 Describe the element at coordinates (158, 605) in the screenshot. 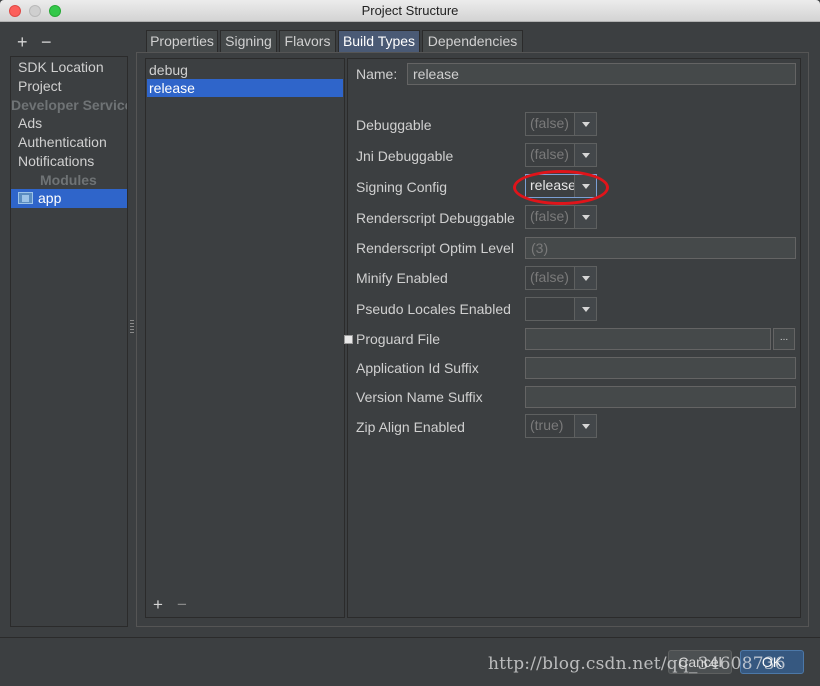

I see `add-build-type-button: +` at that location.